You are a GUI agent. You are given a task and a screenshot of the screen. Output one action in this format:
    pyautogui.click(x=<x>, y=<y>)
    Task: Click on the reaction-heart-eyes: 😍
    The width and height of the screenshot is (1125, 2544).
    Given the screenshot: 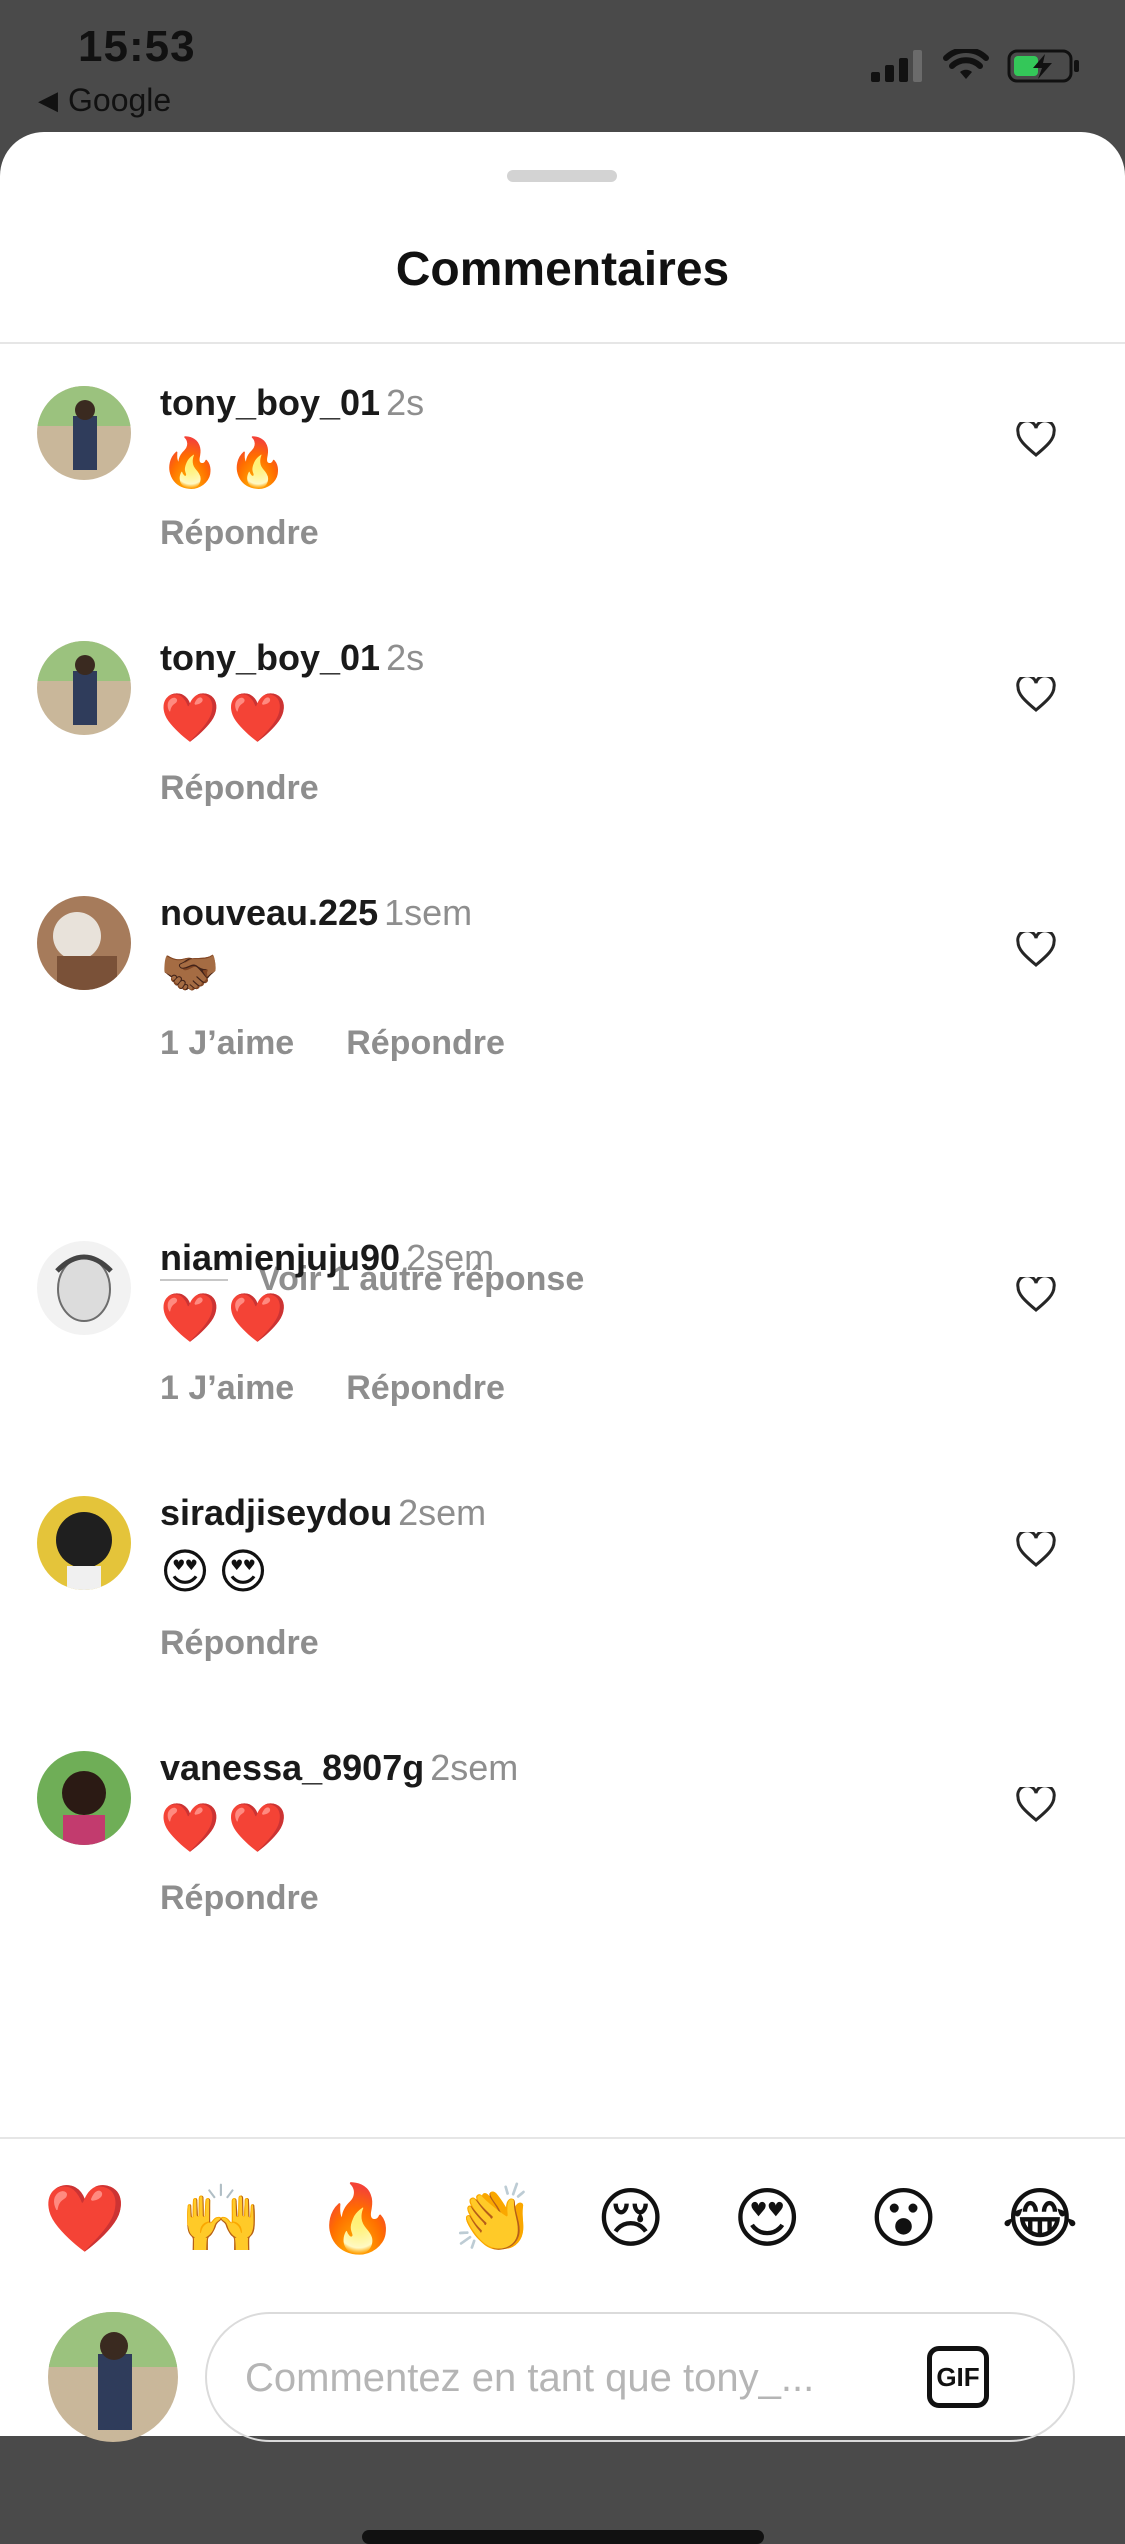 What is the action you would take?
    pyautogui.click(x=767, y=2219)
    